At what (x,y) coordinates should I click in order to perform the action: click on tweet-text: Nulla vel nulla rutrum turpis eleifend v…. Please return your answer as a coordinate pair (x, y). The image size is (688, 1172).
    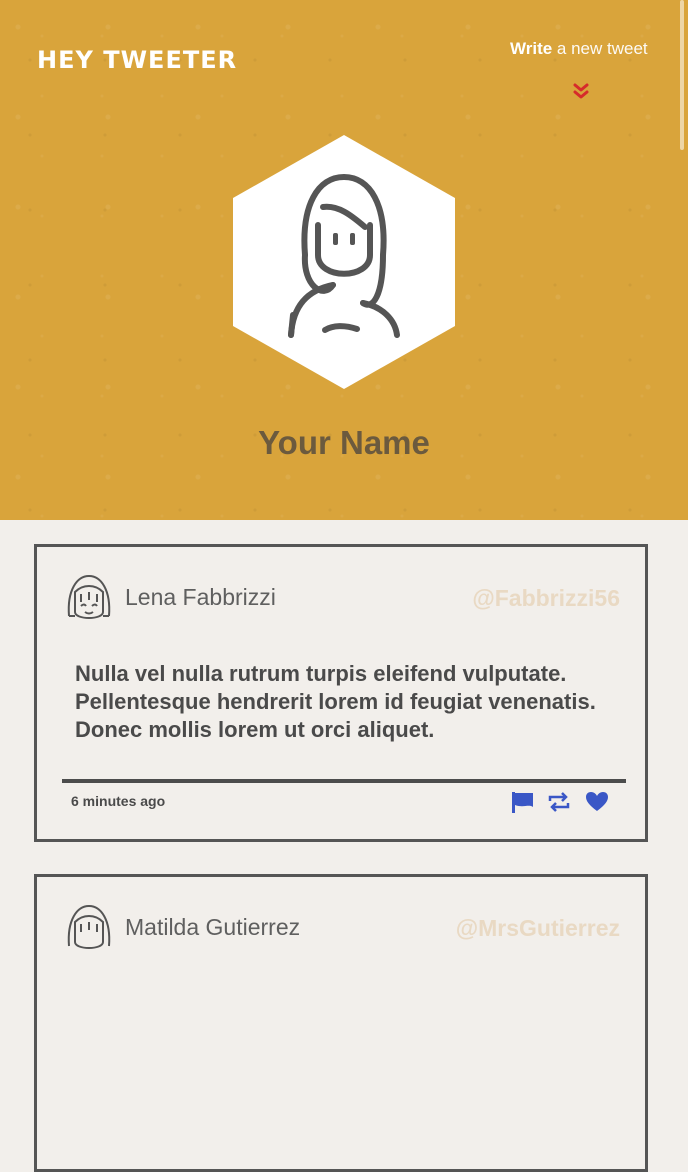
    Looking at the image, I should click on (335, 701).